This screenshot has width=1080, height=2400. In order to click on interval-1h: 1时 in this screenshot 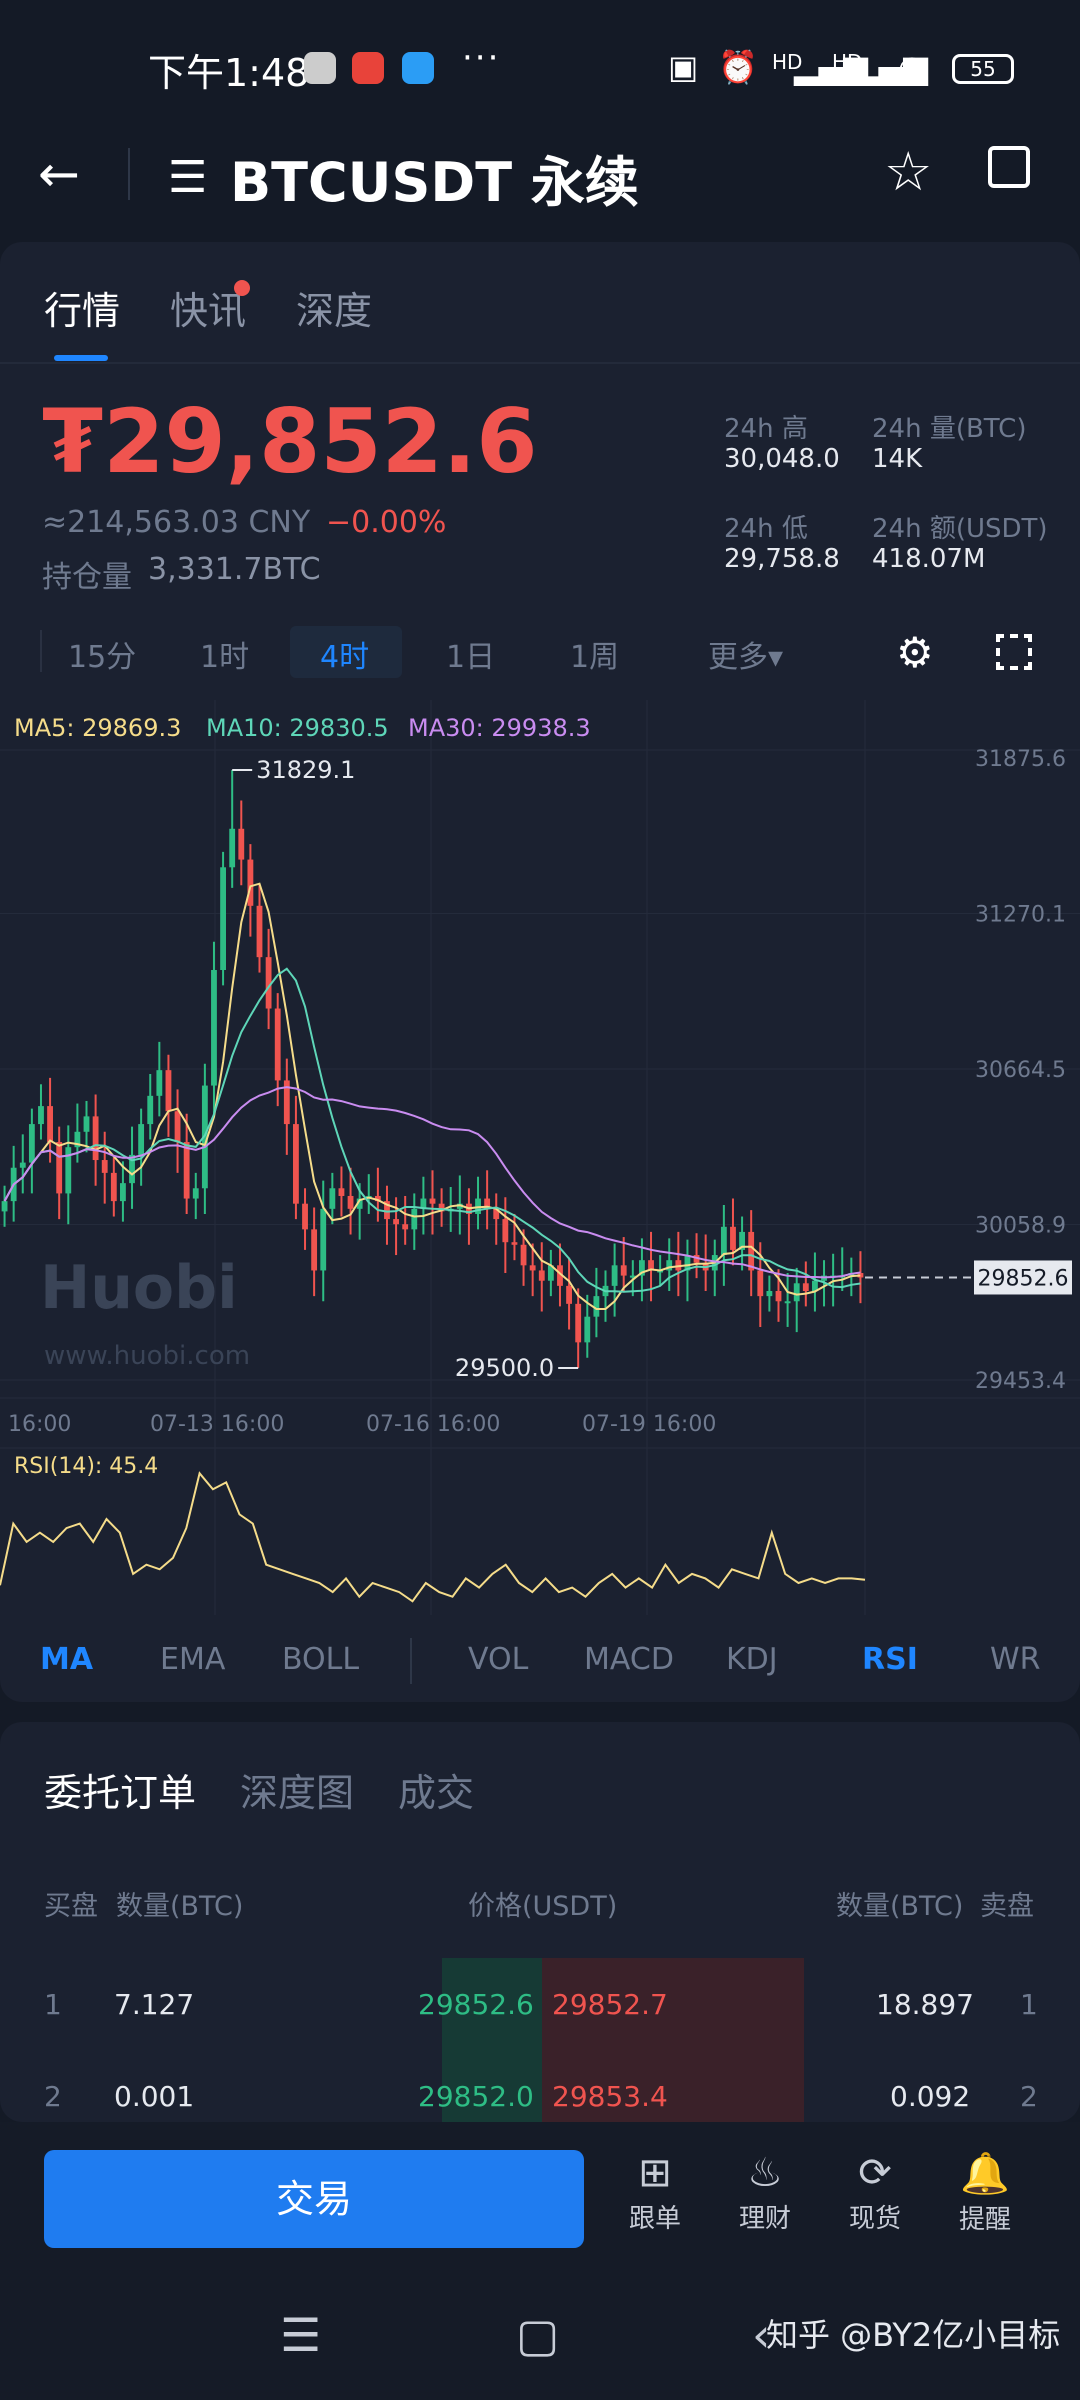, I will do `click(224, 654)`.